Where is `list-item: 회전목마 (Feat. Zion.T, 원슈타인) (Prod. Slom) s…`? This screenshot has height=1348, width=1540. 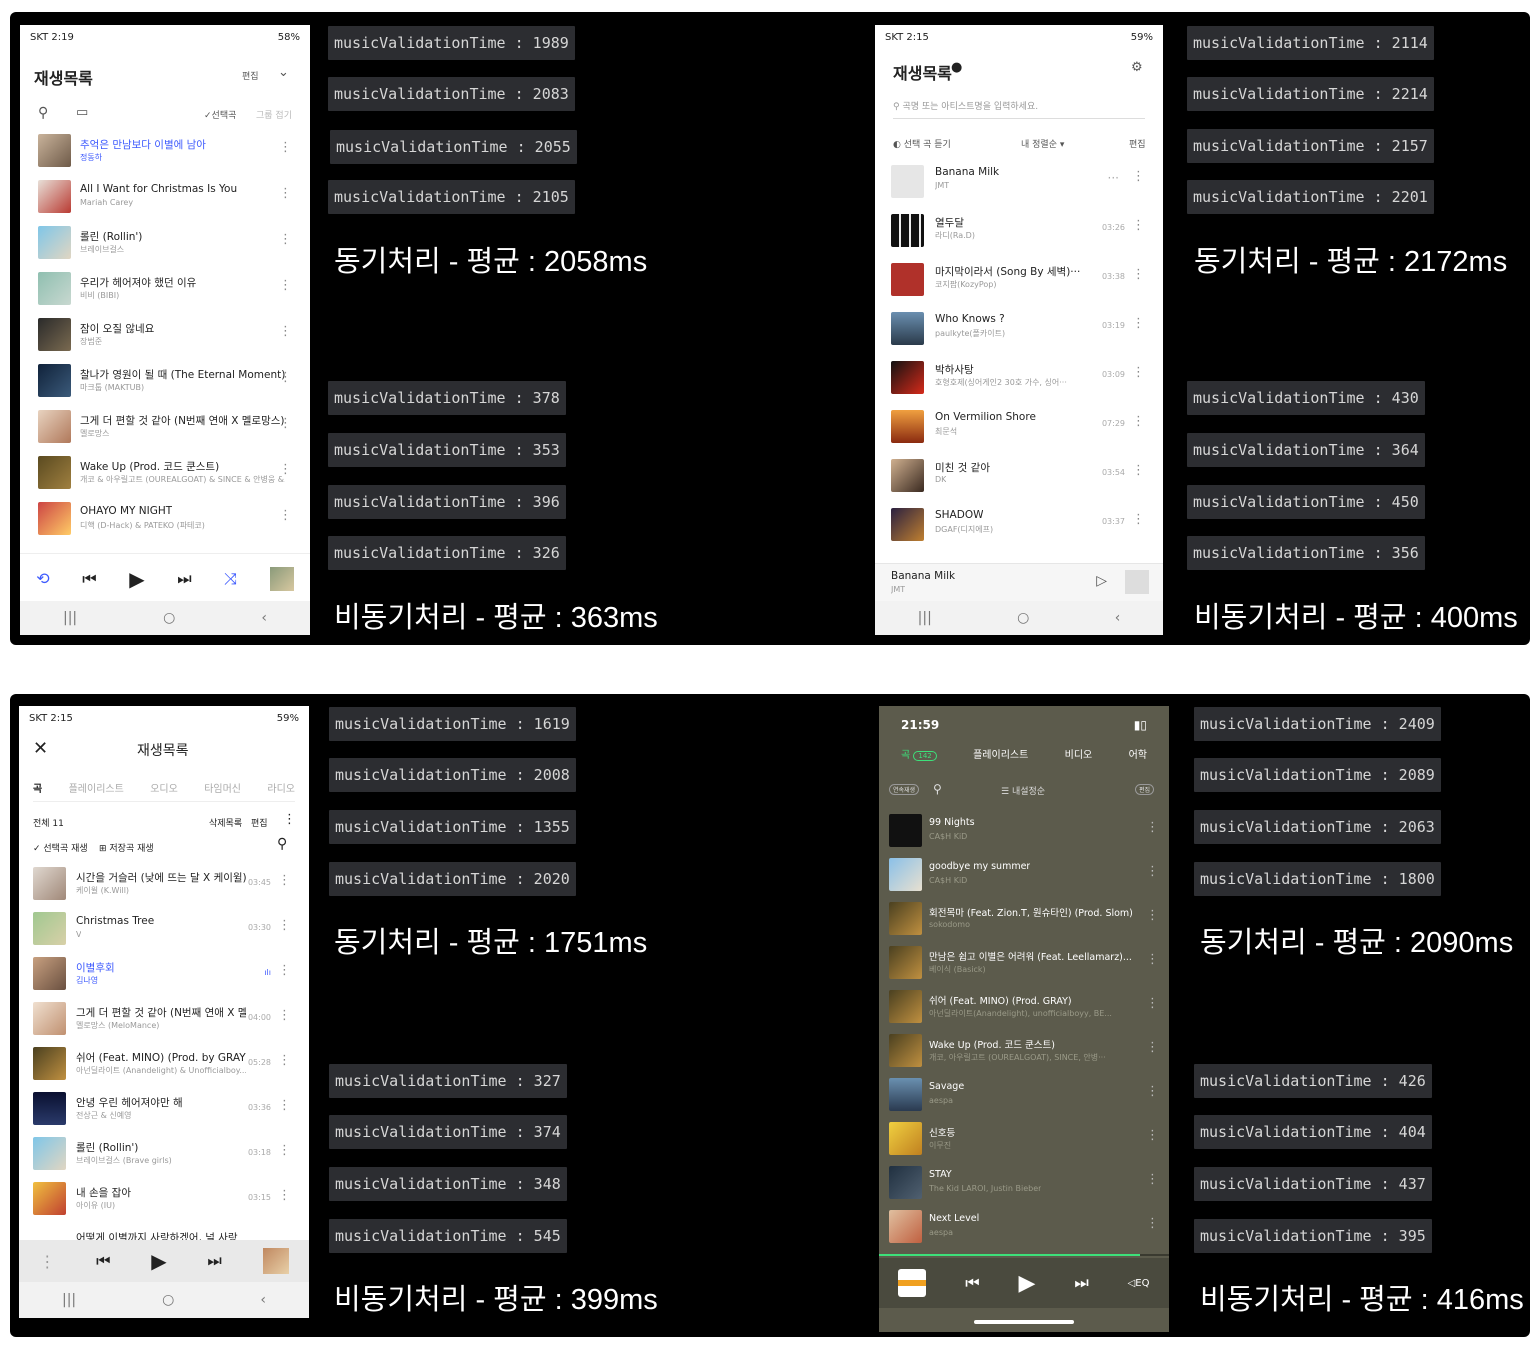 list-item: 회전목마 (Feat. Zion.T, 원슈타인) (Prod. Slom) s… is located at coordinates (1024, 918).